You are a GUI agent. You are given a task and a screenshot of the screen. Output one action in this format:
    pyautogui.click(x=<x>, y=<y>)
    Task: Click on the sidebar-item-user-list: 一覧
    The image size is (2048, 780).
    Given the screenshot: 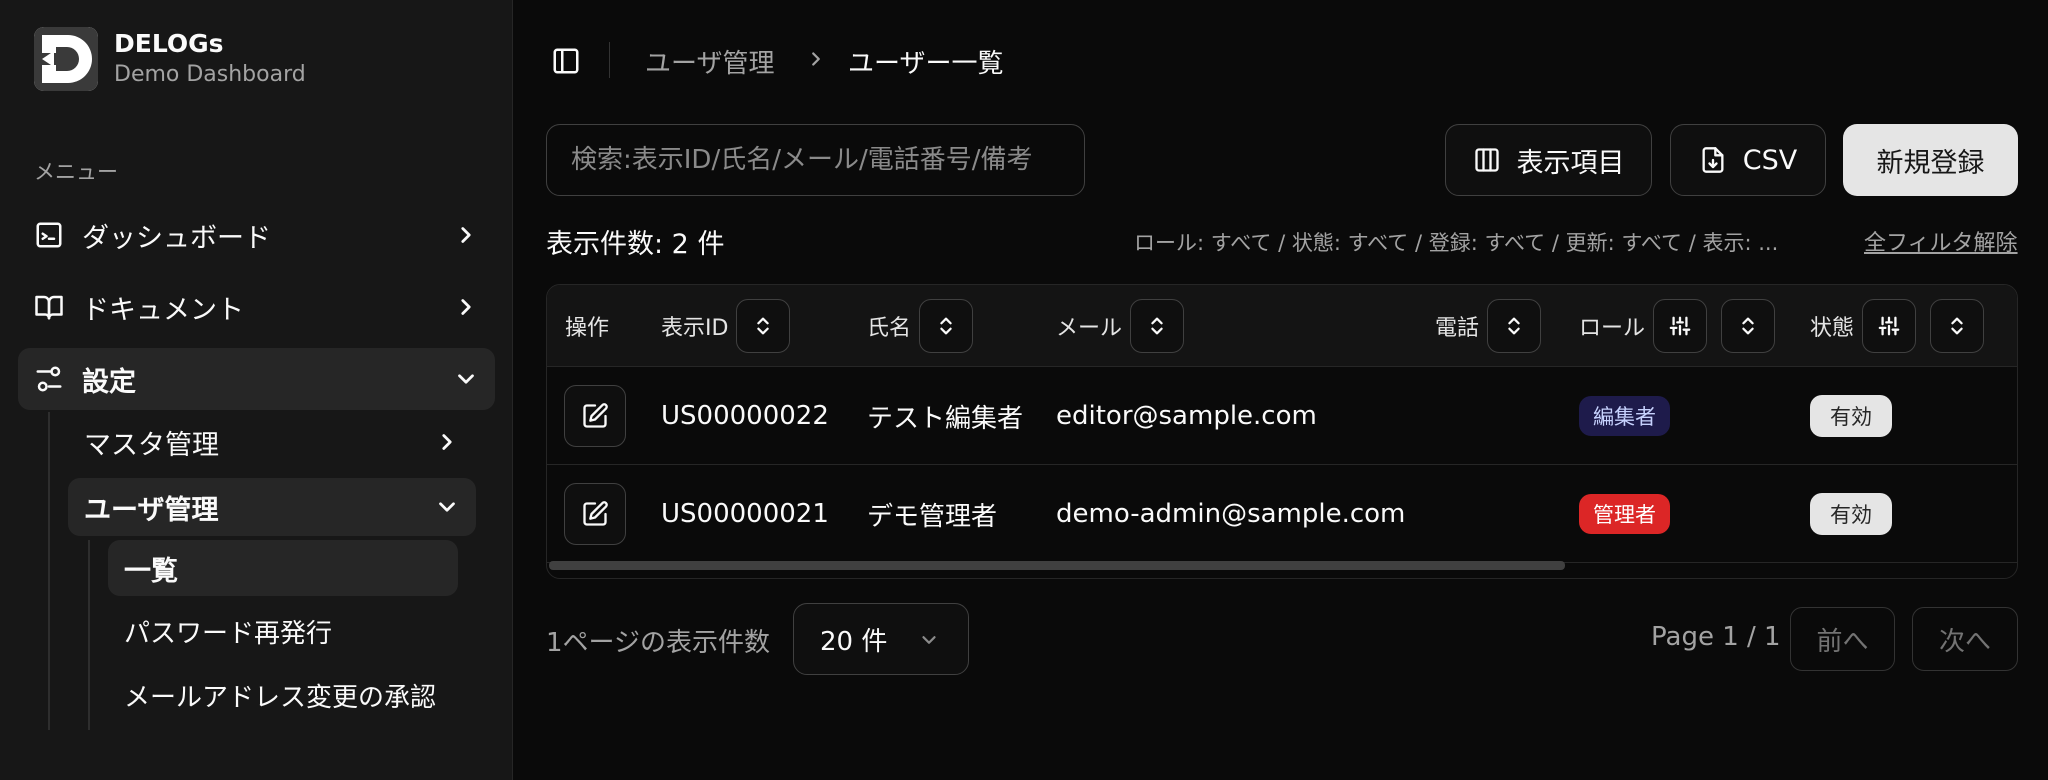 What is the action you would take?
    pyautogui.click(x=283, y=568)
    